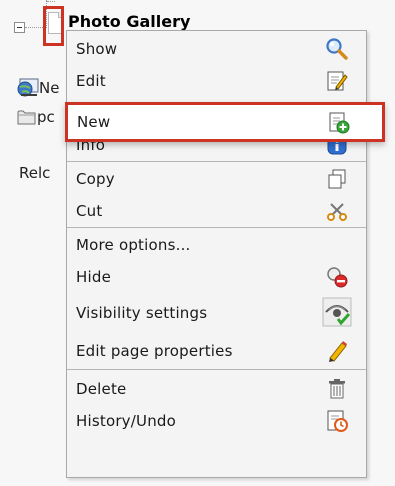 The width and height of the screenshot is (395, 486). Describe the element at coordinates (126, 421) in the screenshot. I see `menu-item-label: History/Undo` at that location.